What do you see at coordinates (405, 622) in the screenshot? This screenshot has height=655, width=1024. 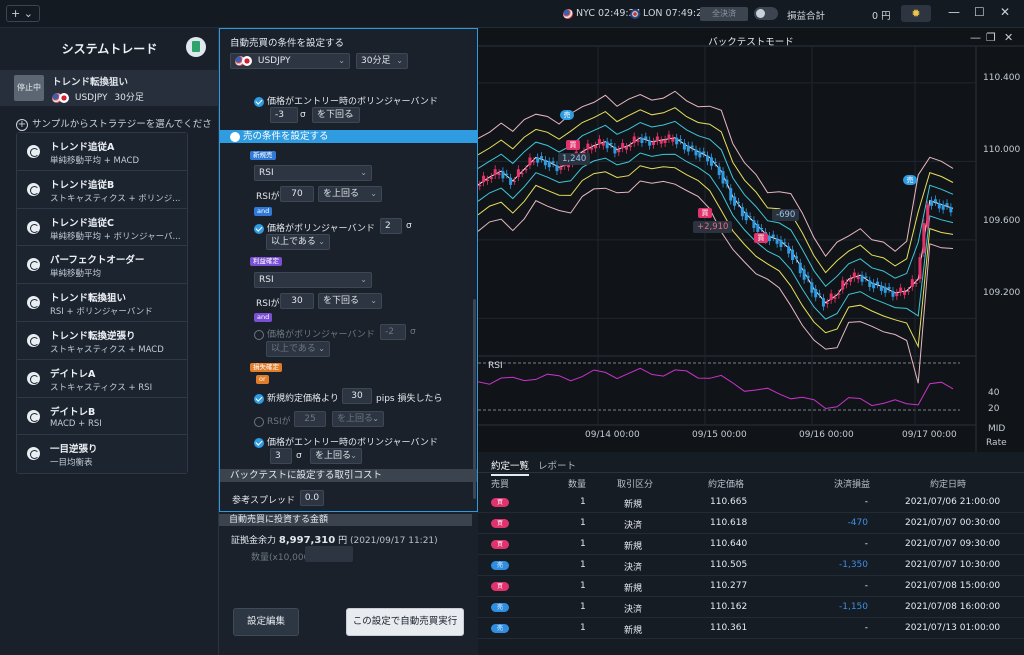 I see `run-auto-trade-button: この設定で自動売買実行` at bounding box center [405, 622].